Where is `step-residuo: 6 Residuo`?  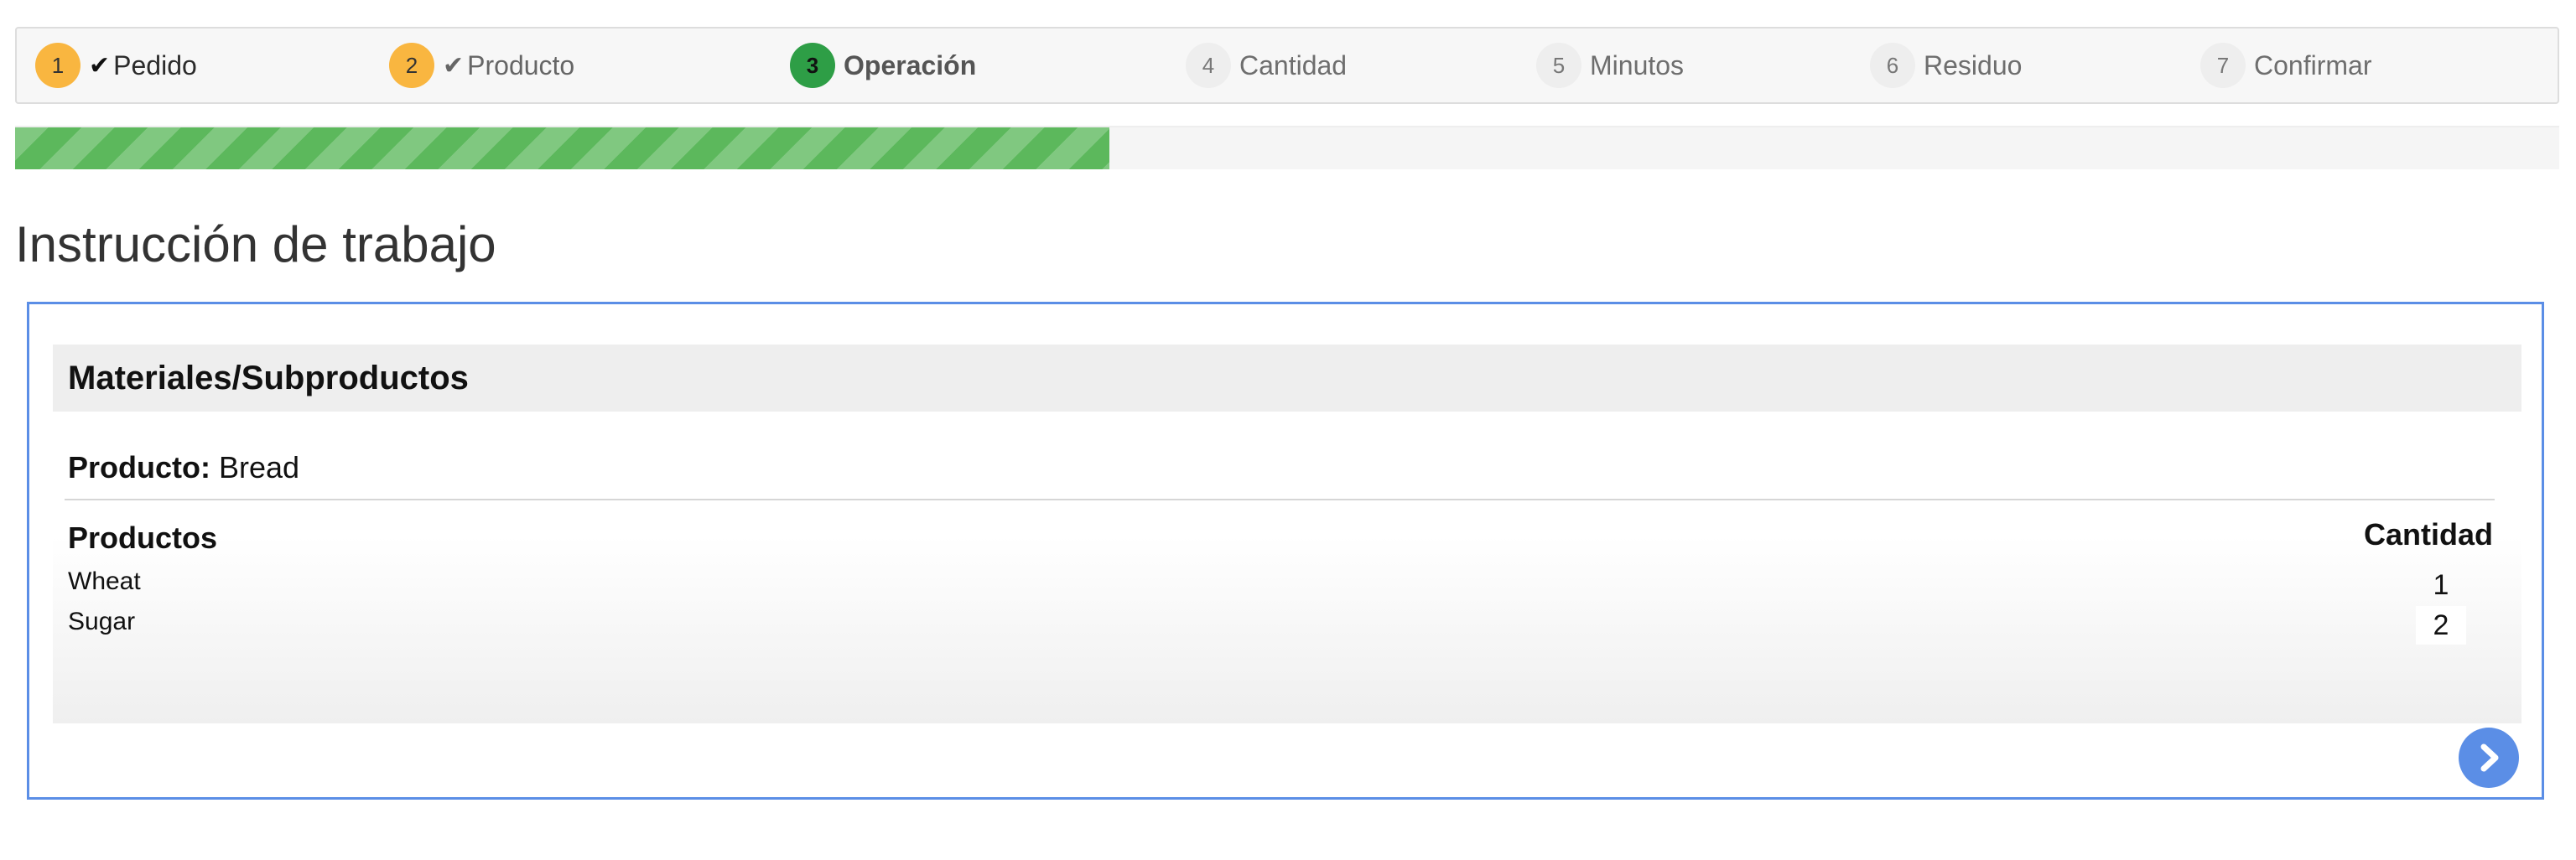
step-residuo: 6 Residuo is located at coordinates (1946, 65).